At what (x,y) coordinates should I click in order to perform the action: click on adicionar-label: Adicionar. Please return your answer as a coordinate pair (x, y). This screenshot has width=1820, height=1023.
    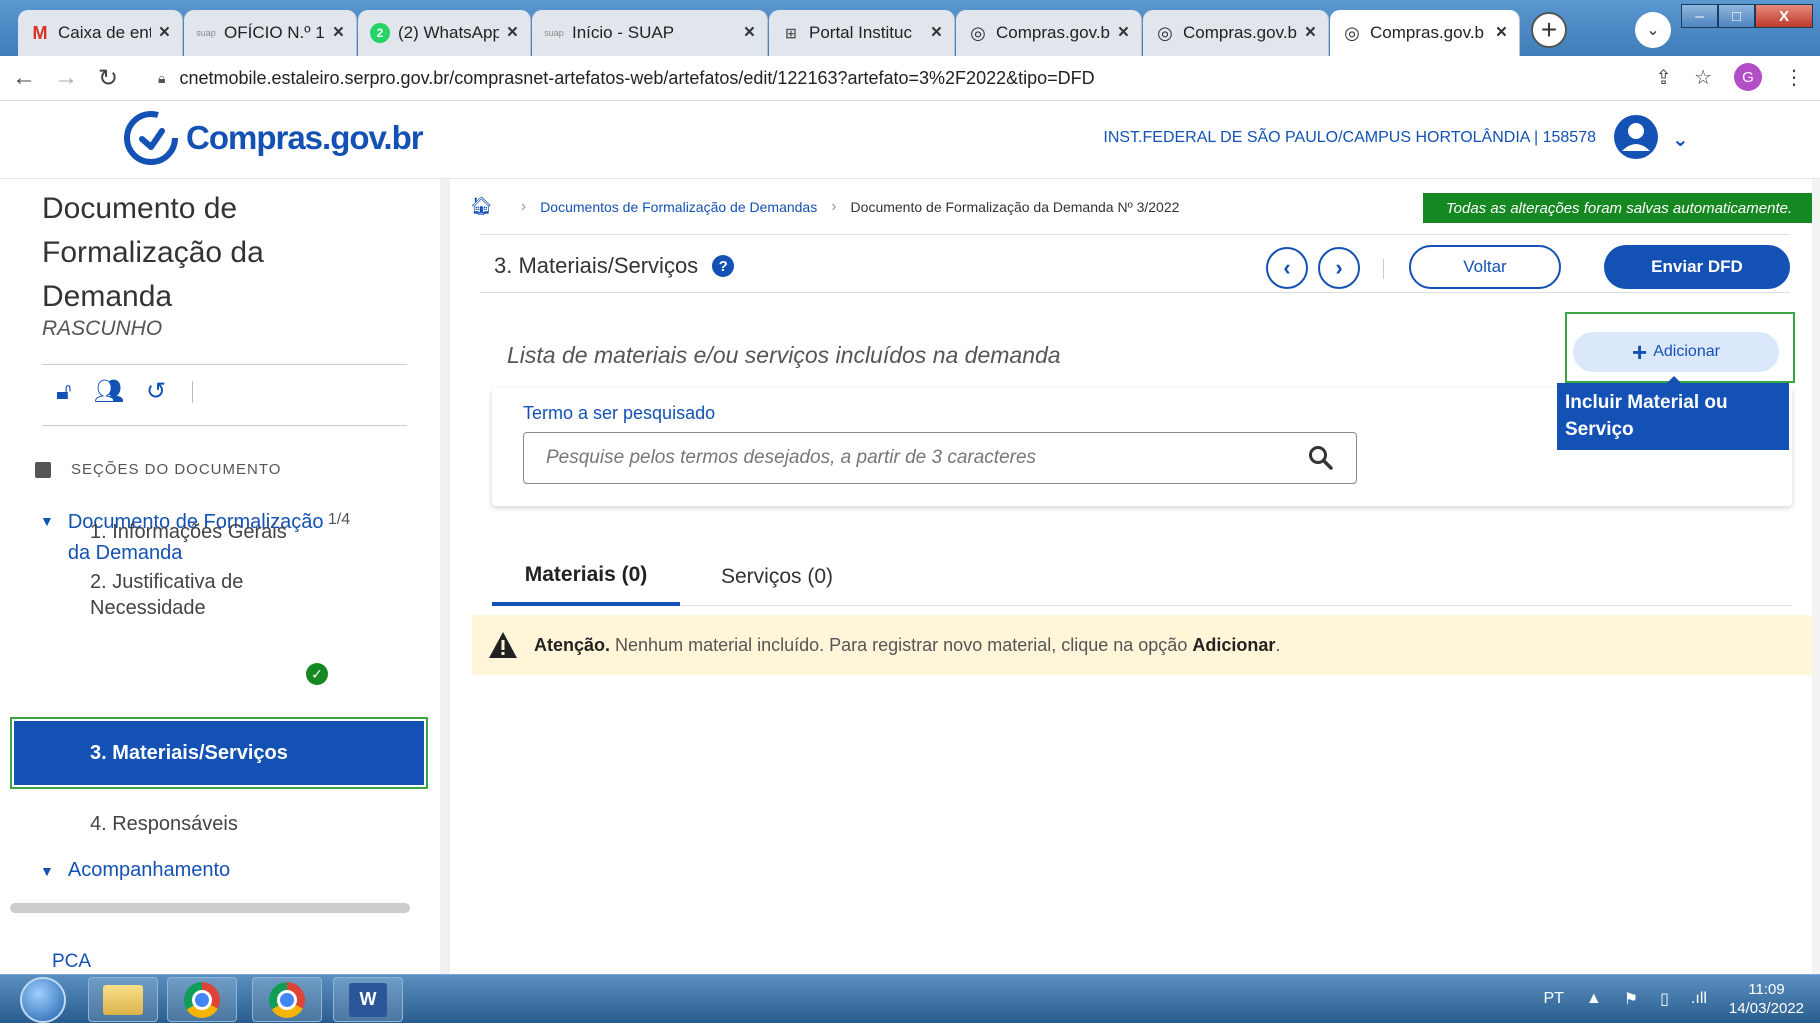
    Looking at the image, I should click on (1686, 351).